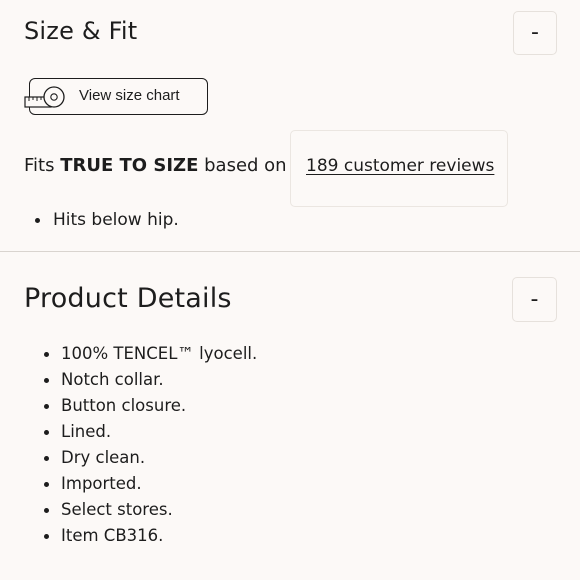 This screenshot has height=580, width=580. I want to click on measuring-tape-icon, so click(44, 97).